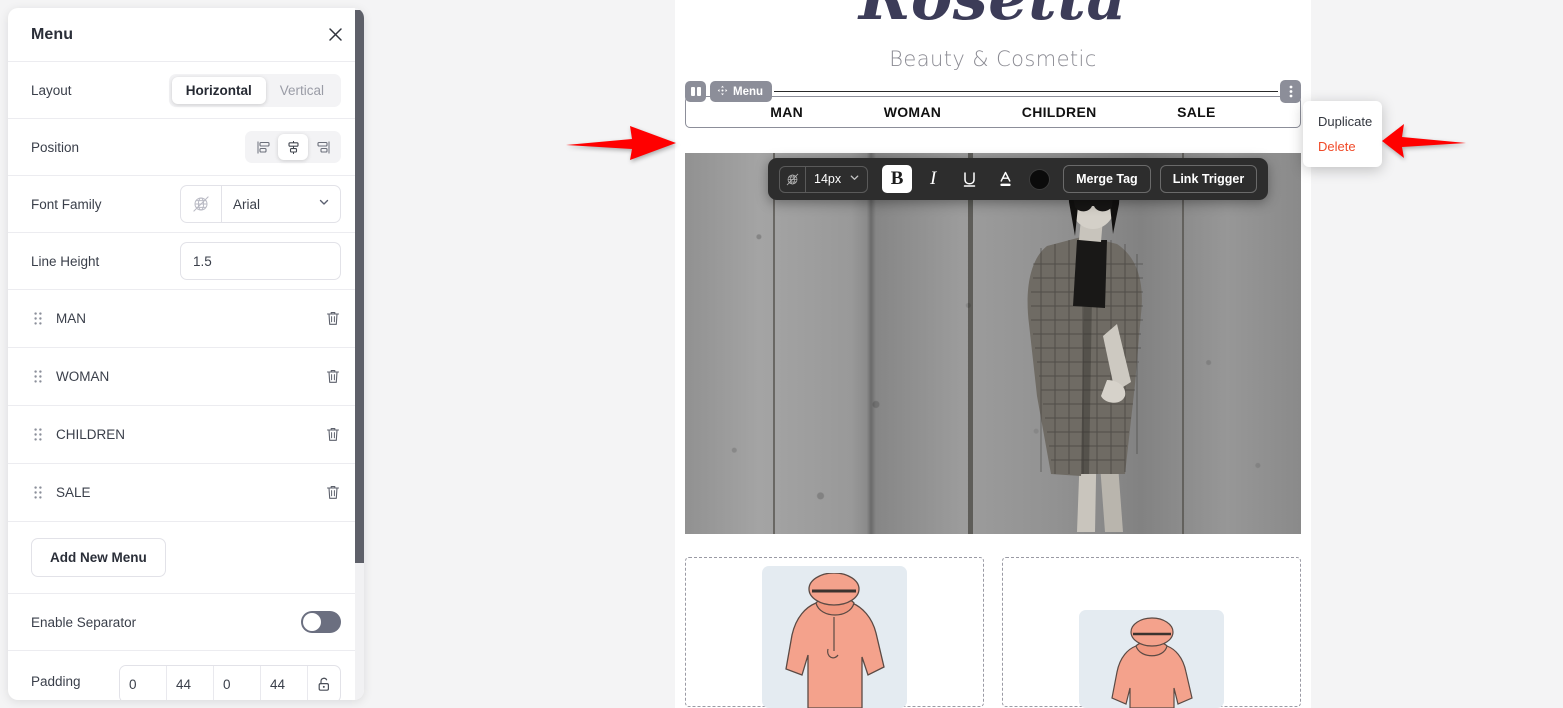  I want to click on layout-option-horizontal: Horizontal, so click(218, 90).